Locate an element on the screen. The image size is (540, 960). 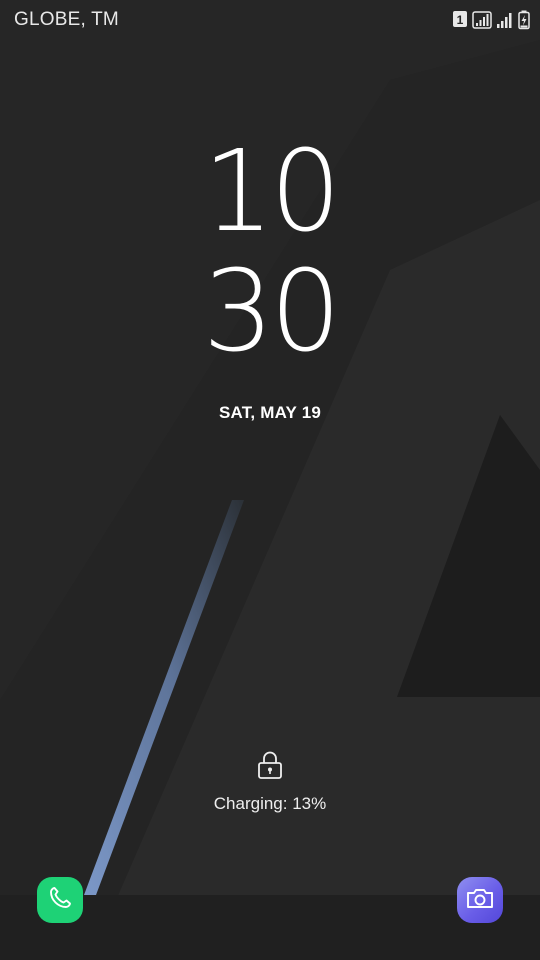
lock-icon is located at coordinates (270, 765).